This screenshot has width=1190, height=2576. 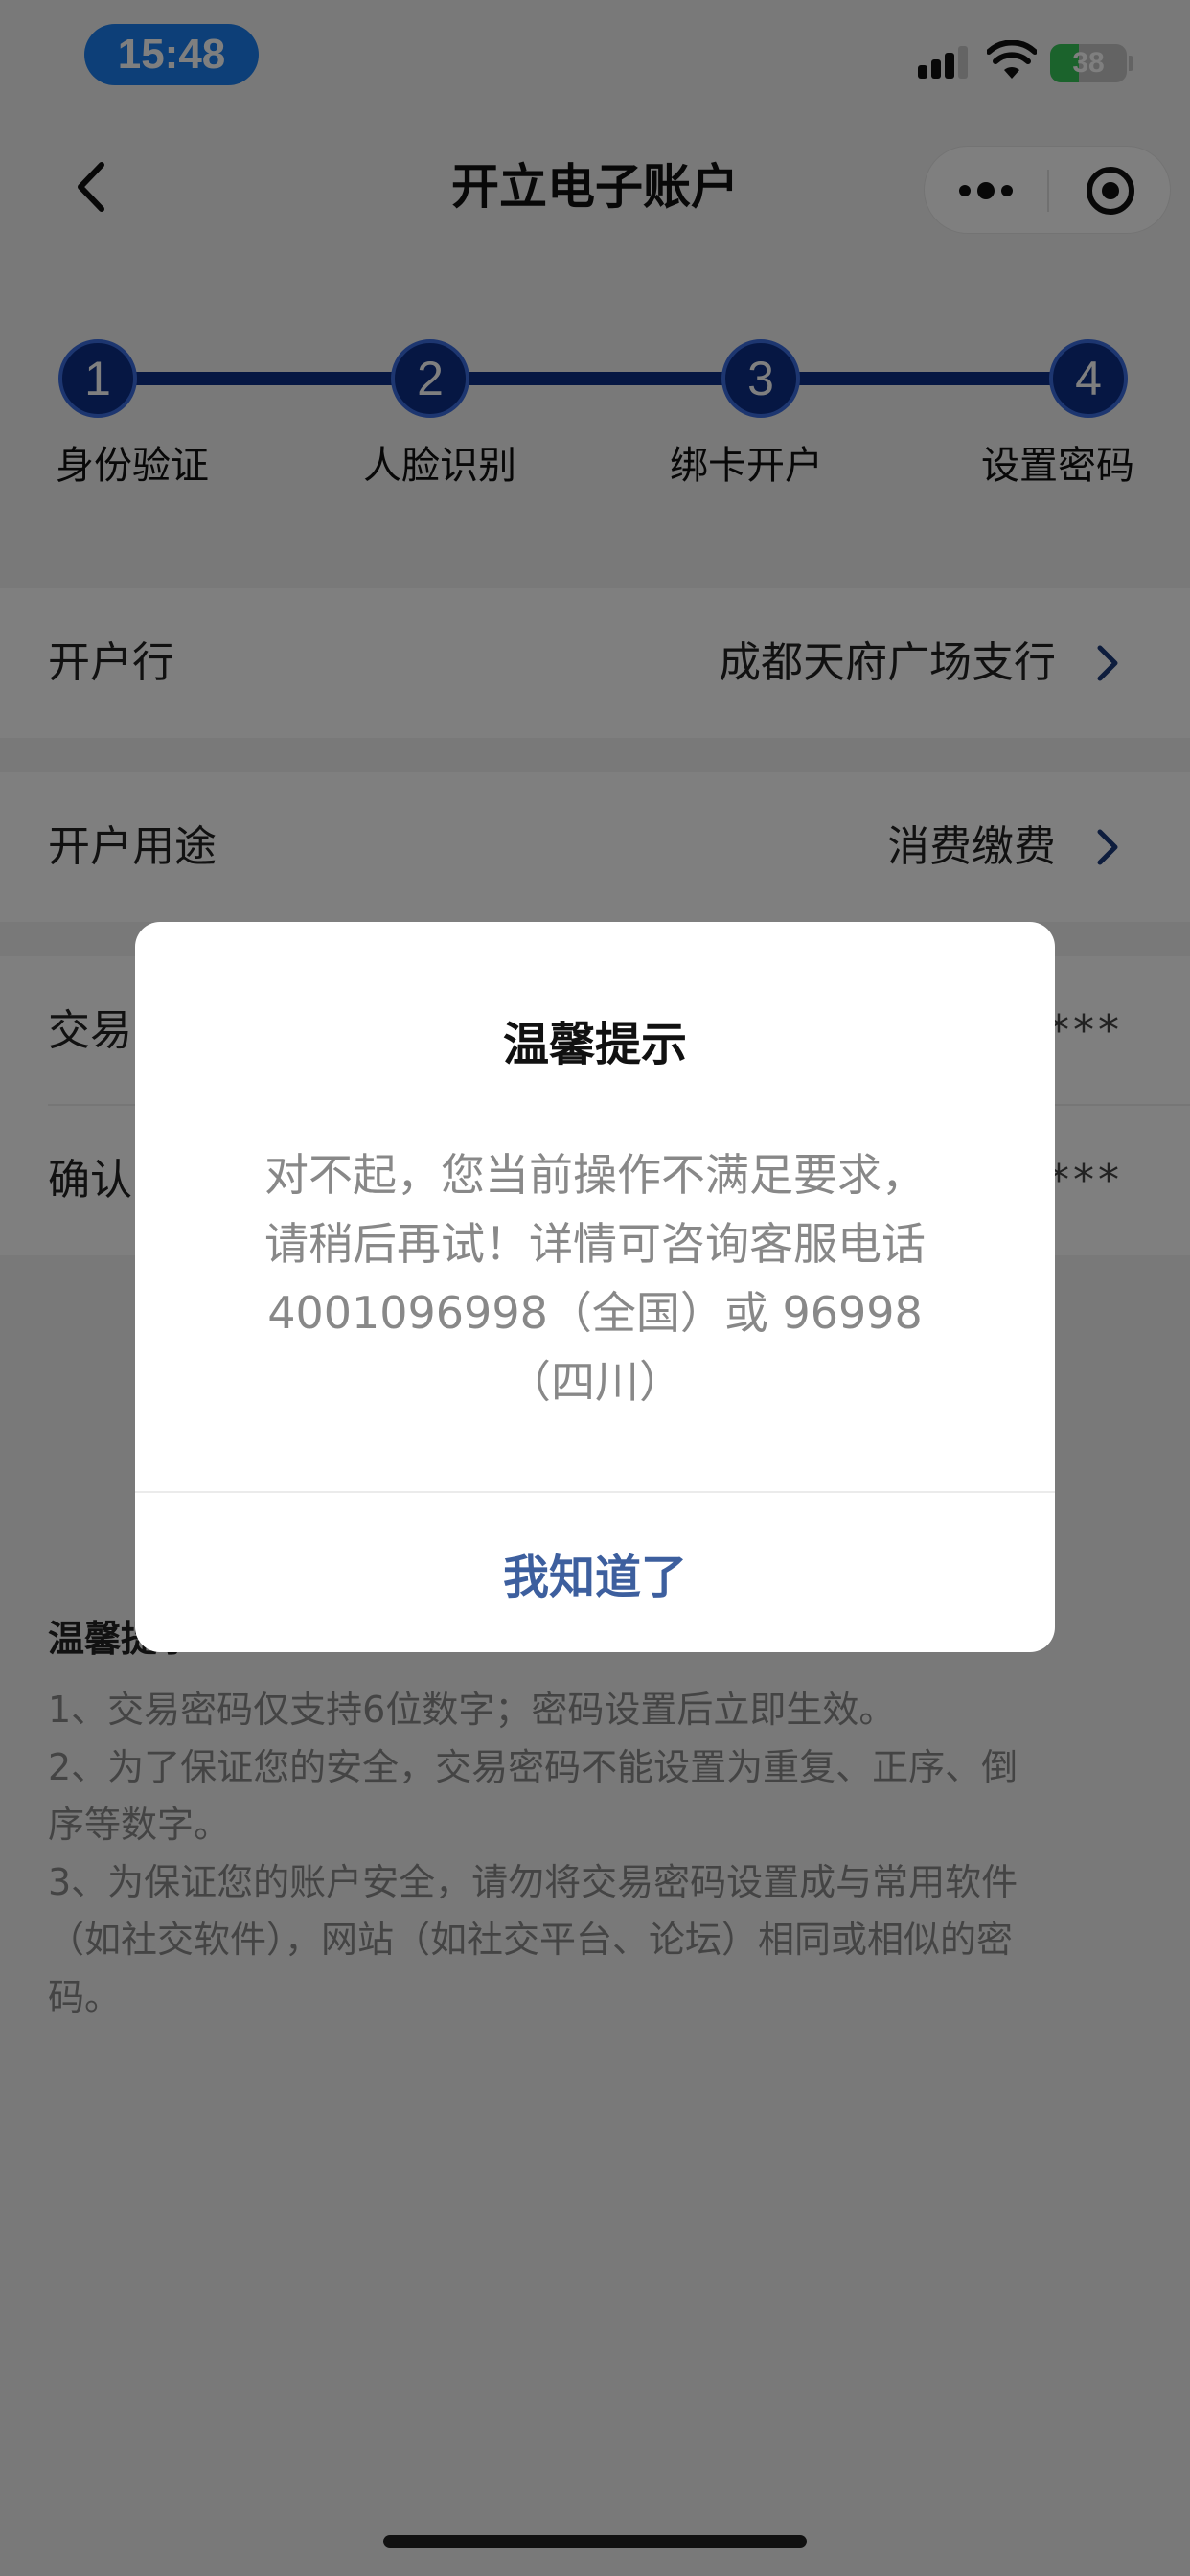 What do you see at coordinates (595, 1313) in the screenshot?
I see `dialog-message-line: 4001096998（全国）或 96998` at bounding box center [595, 1313].